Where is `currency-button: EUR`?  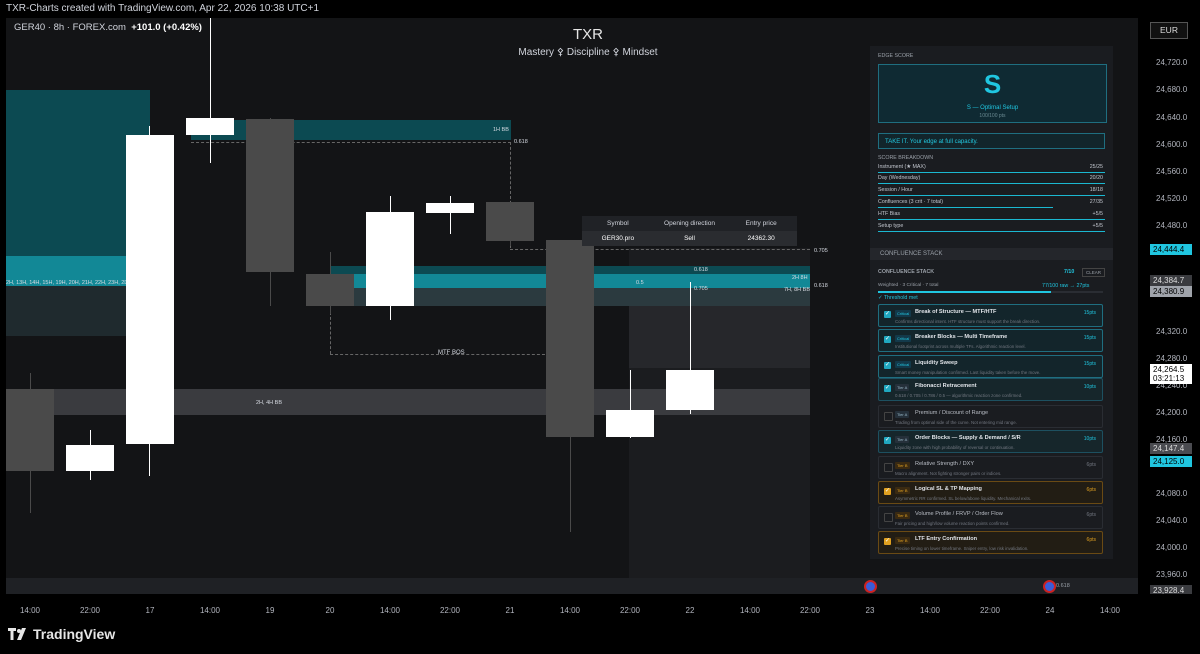 currency-button: EUR is located at coordinates (1169, 30).